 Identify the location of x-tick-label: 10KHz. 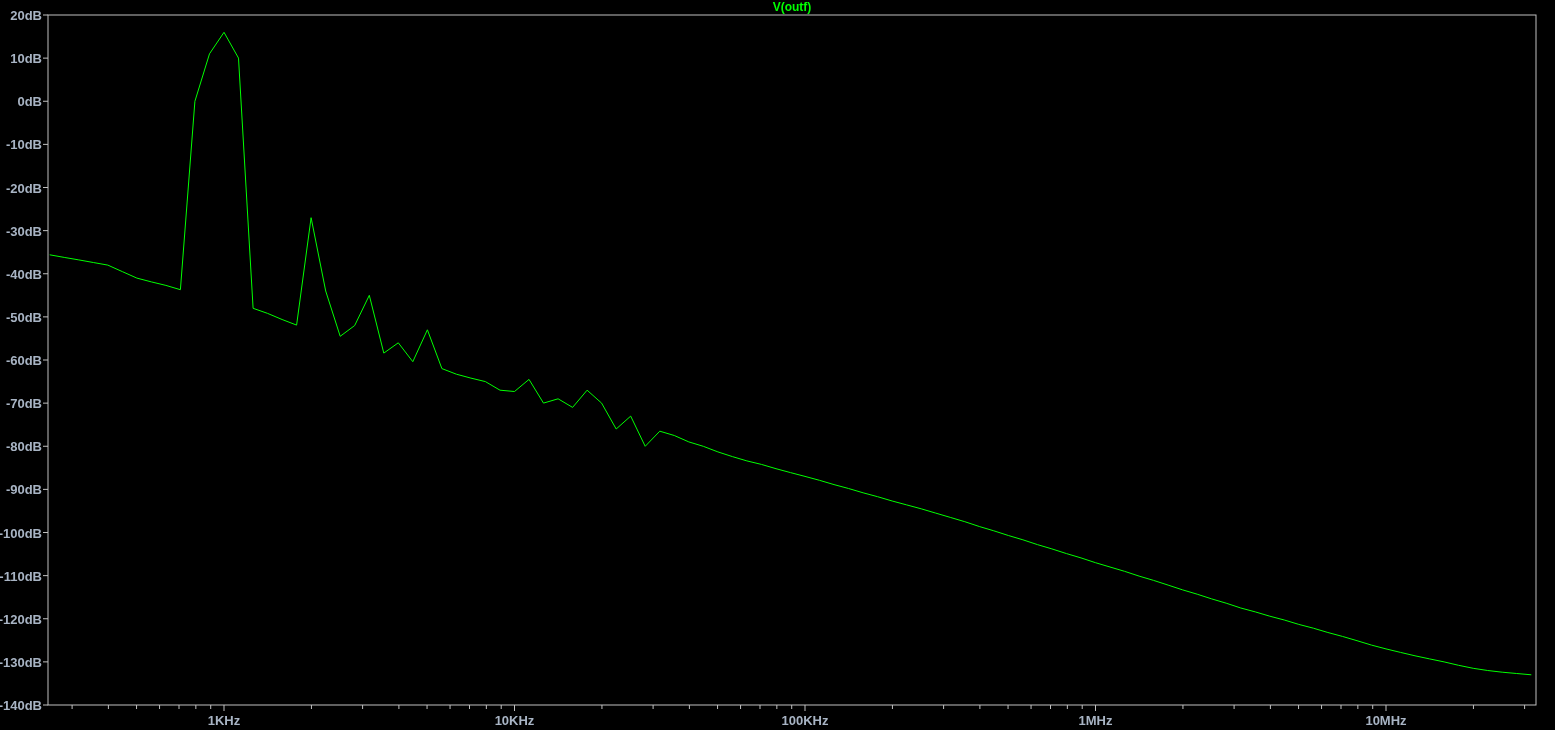
(514, 720).